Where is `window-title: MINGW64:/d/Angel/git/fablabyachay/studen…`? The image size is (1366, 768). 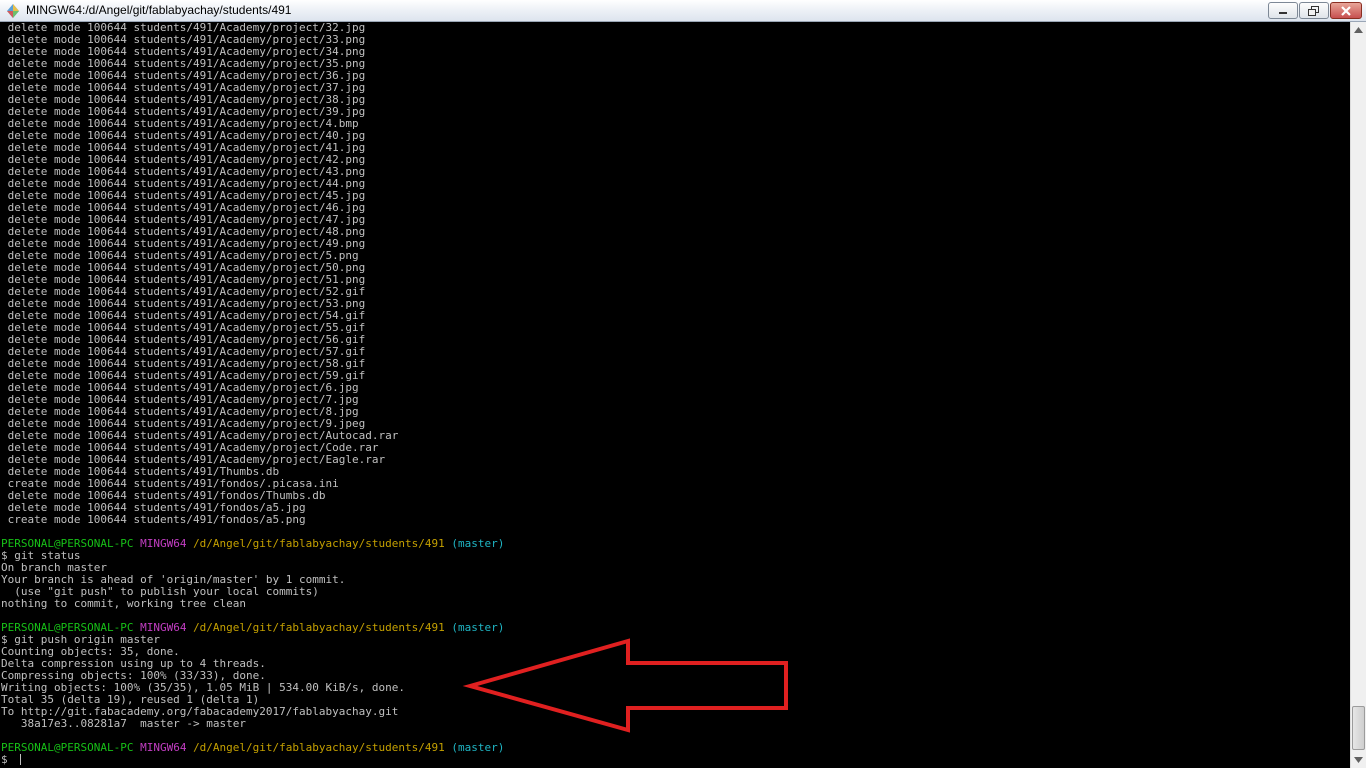
window-title: MINGW64:/d/Angel/git/fablabyachay/studen… is located at coordinates (159, 10).